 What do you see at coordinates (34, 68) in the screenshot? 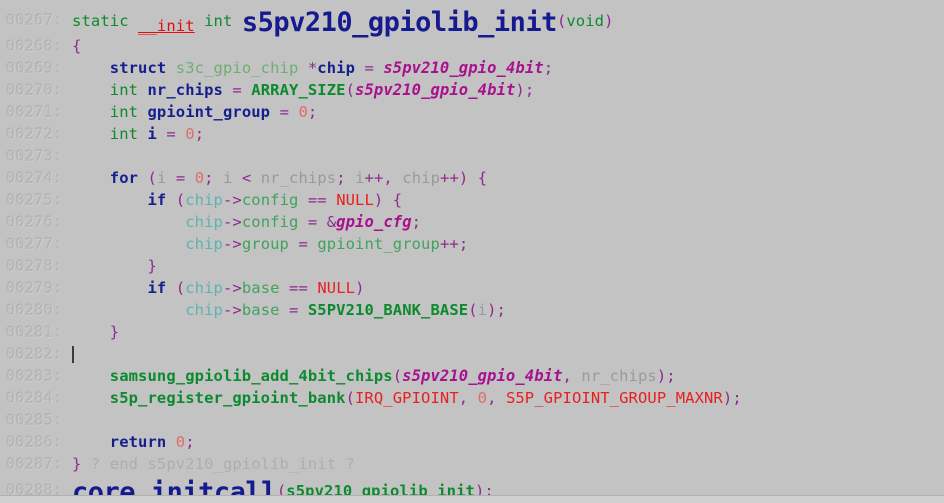
I see `line-number: 00269:` at bounding box center [34, 68].